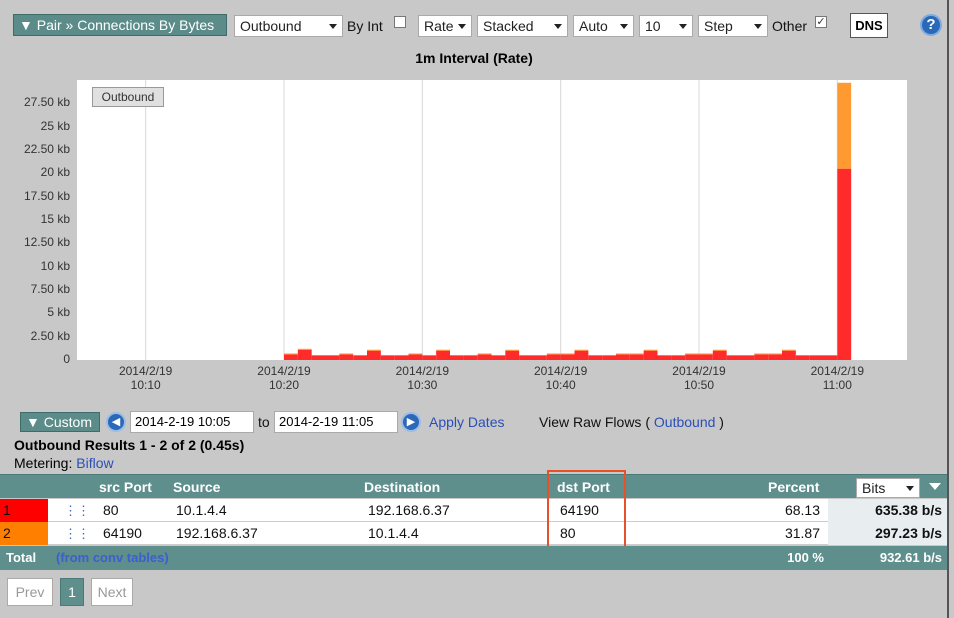 The image size is (954, 618). Describe the element at coordinates (393, 533) in the screenshot. I see `row-destination-link: 10.1.4.4` at that location.